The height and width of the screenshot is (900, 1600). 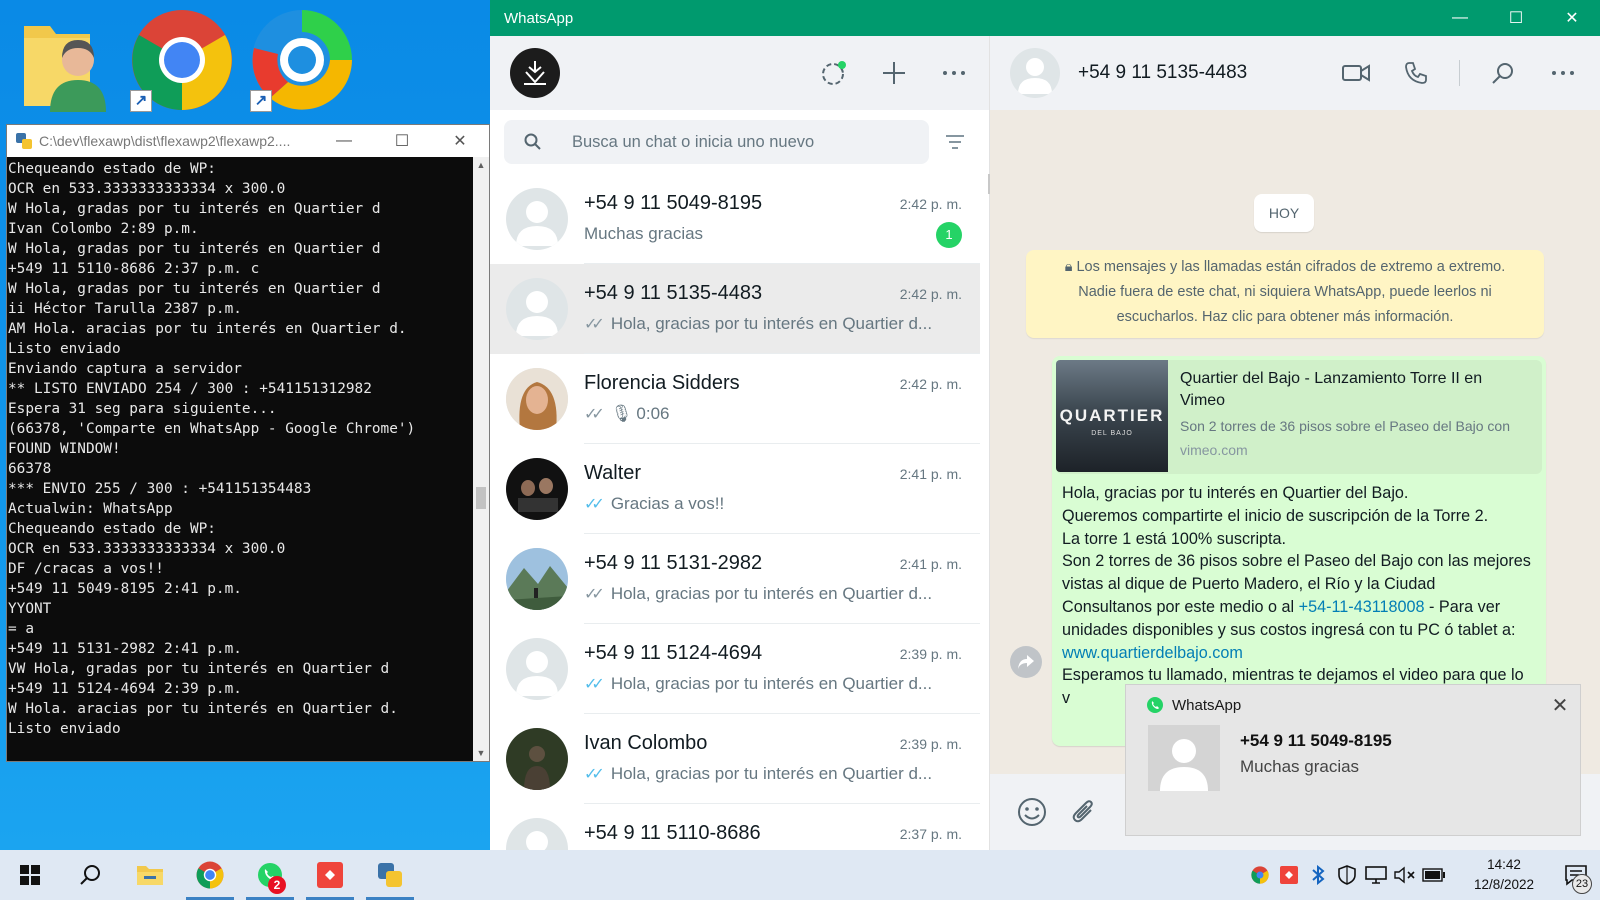 What do you see at coordinates (735, 489) in the screenshot?
I see `chat-list-item: Walter 2:41 p. m. ✓✓ Gracias a vos!!` at bounding box center [735, 489].